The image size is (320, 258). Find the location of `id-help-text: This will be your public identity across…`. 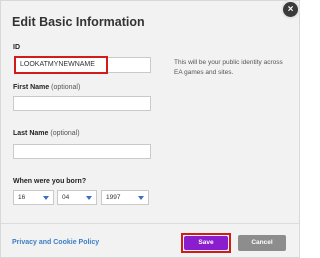

id-help-text: This will be your public identity across… is located at coordinates (228, 67).